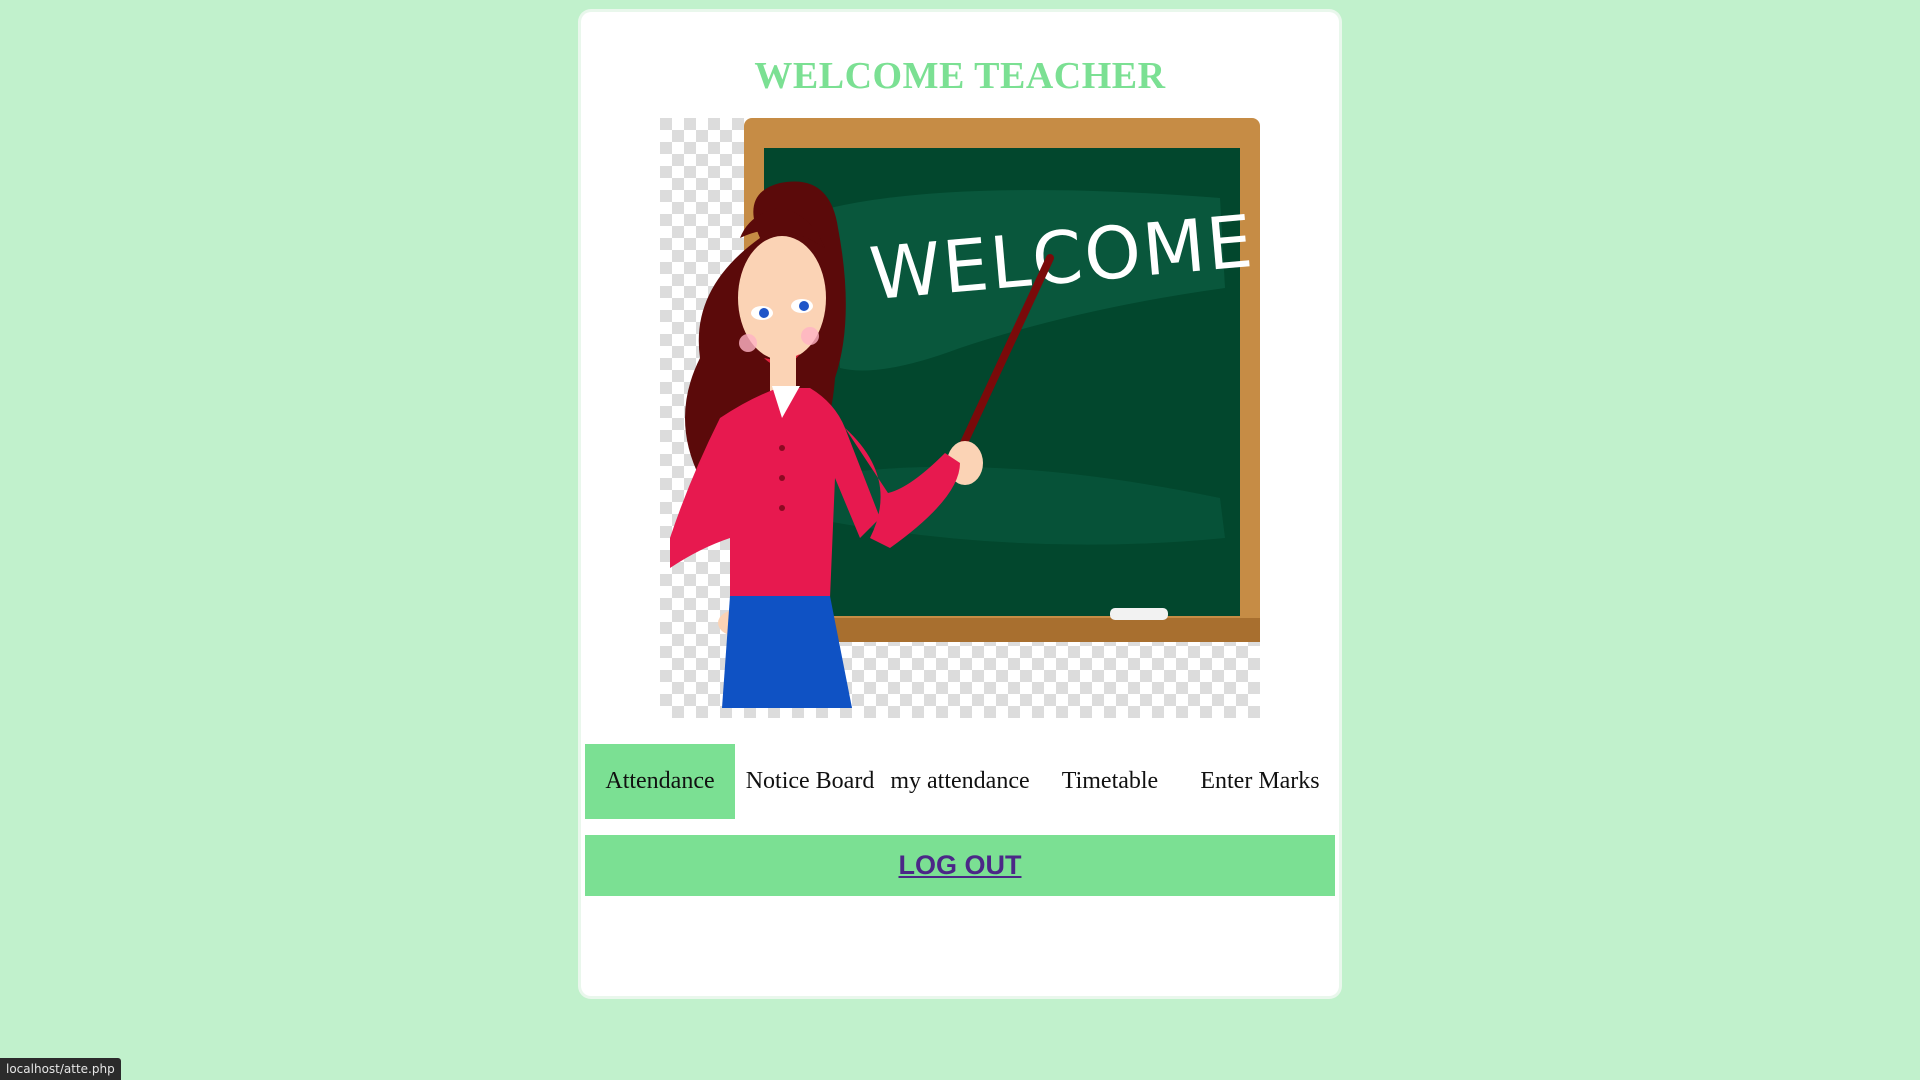 This screenshot has width=1920, height=1080. I want to click on nav-notice-board: Notice Board, so click(810, 781).